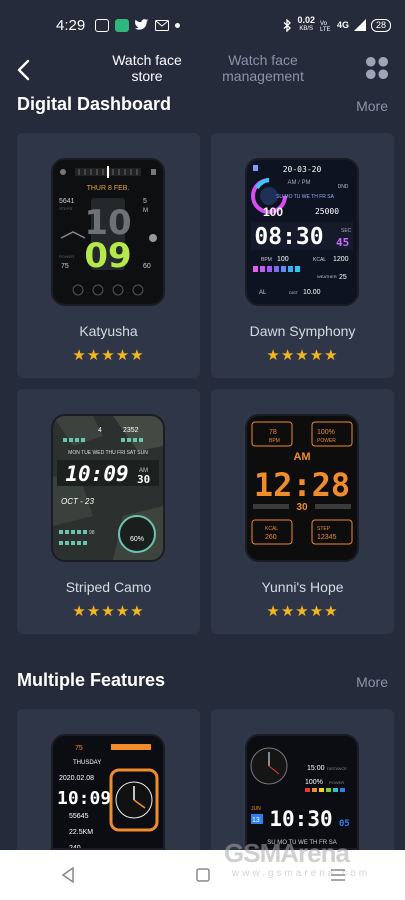 The width and height of the screenshot is (405, 900). Describe the element at coordinates (91, 680) in the screenshot. I see `section-title-multiple-features: Multiple Features` at that location.